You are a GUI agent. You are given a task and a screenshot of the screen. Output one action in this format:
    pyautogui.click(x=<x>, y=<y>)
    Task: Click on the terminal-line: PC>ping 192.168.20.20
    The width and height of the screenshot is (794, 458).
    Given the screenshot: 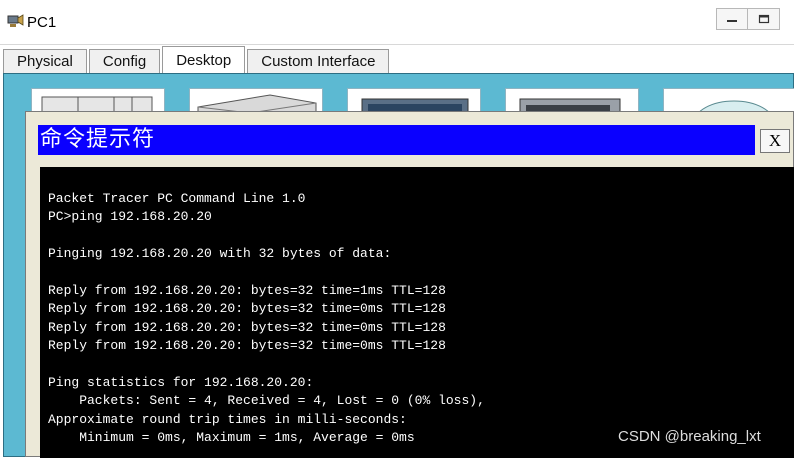 What is the action you would take?
    pyautogui.click(x=130, y=217)
    